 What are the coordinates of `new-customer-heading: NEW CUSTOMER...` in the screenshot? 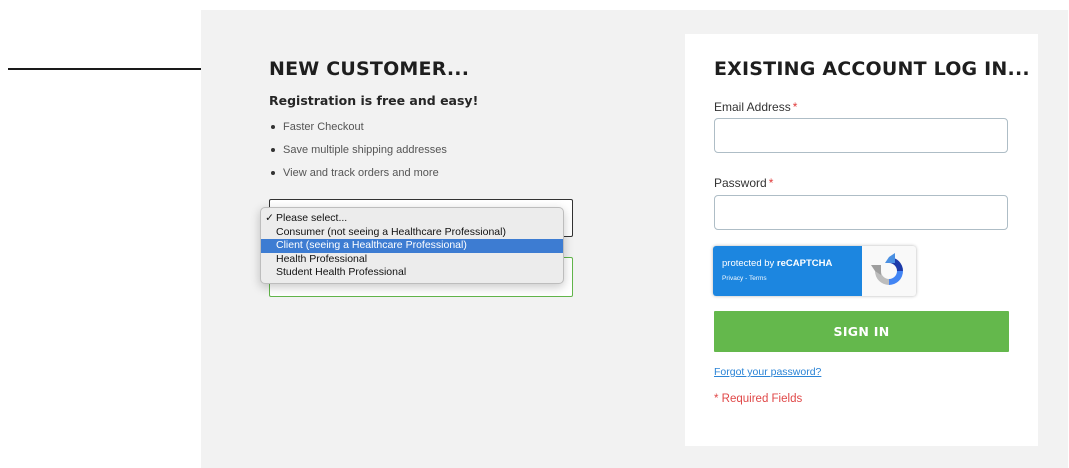 It's located at (369, 69).